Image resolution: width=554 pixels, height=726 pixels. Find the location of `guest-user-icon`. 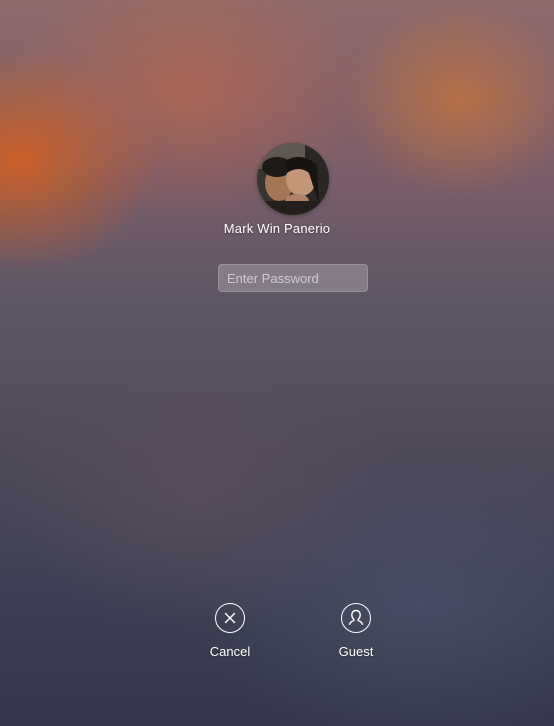

guest-user-icon is located at coordinates (356, 618).